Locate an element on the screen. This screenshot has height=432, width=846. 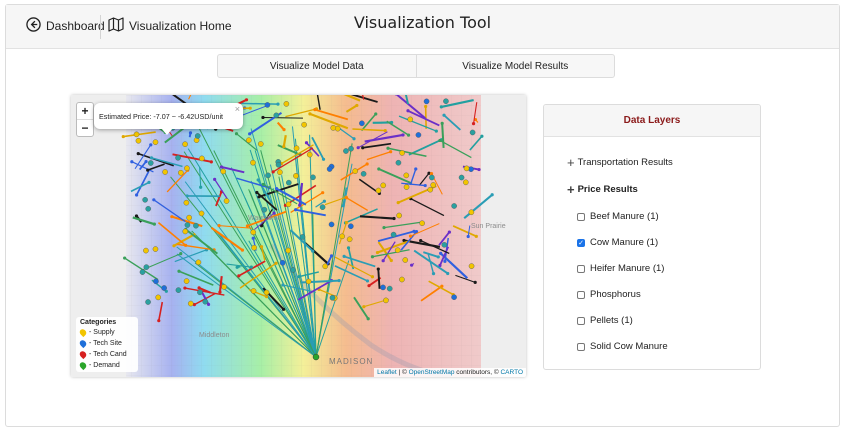
popup-close-button: × is located at coordinates (237, 109).